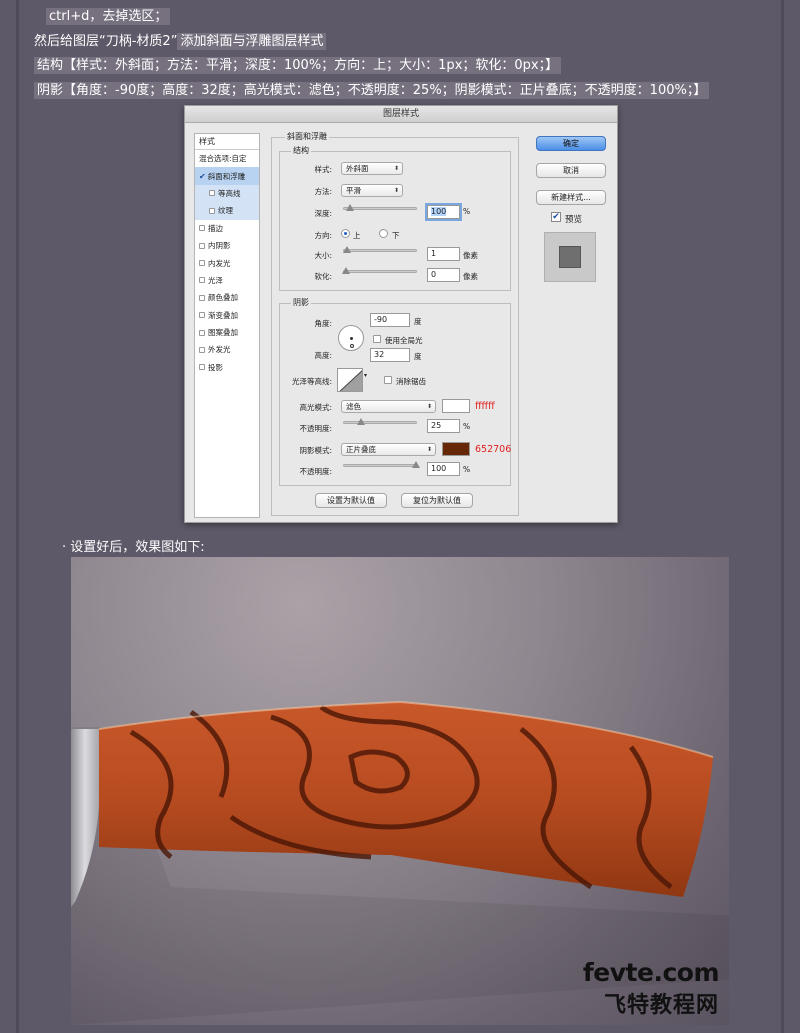 The width and height of the screenshot is (800, 1033). What do you see at coordinates (252, 41) in the screenshot?
I see `instruction-text-highlight: 添加斜面与浮雕图层样式` at bounding box center [252, 41].